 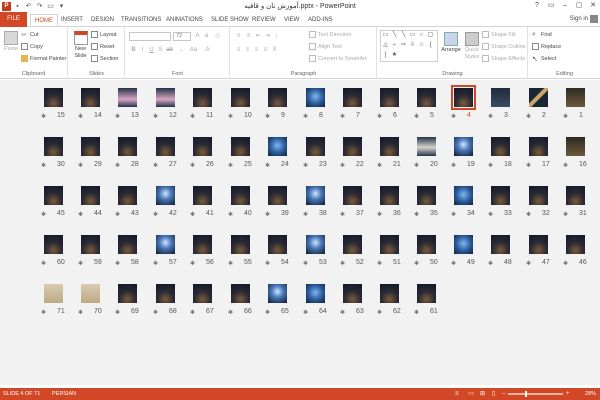 What do you see at coordinates (256, 50) in the screenshot?
I see `align-right-icon: ≡` at bounding box center [256, 50].